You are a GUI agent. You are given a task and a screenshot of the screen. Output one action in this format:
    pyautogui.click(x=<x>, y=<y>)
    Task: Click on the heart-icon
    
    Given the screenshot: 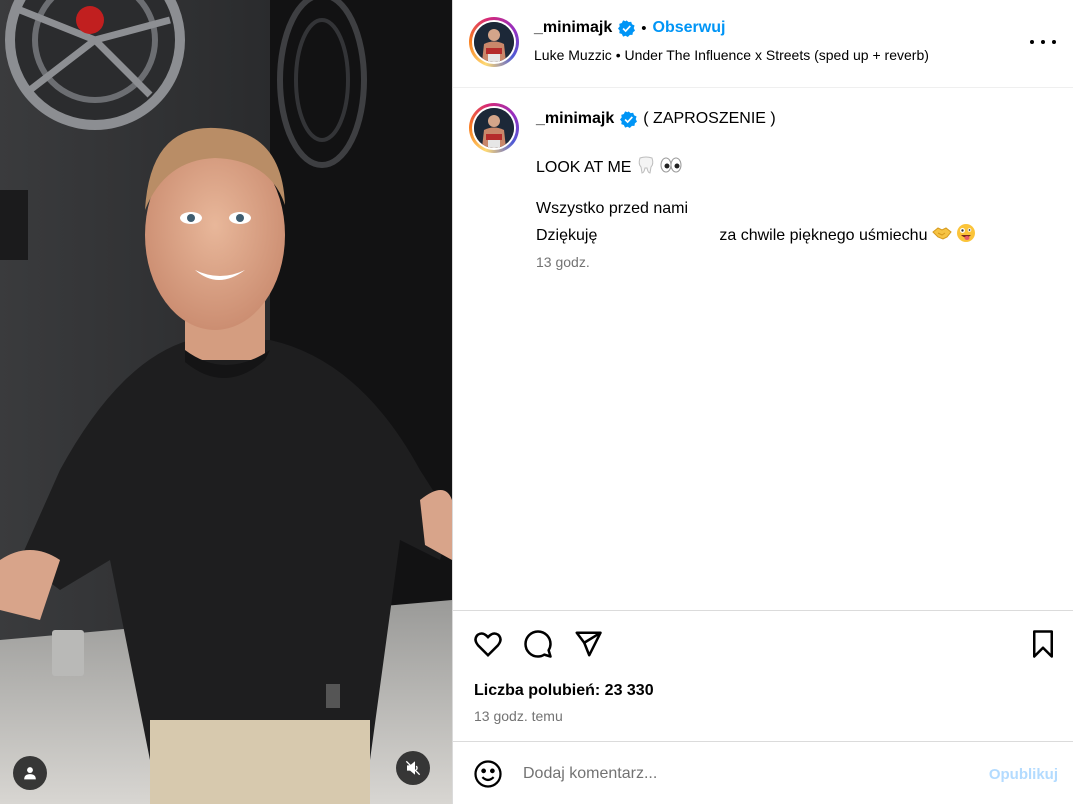 What is the action you would take?
    pyautogui.click(x=488, y=644)
    